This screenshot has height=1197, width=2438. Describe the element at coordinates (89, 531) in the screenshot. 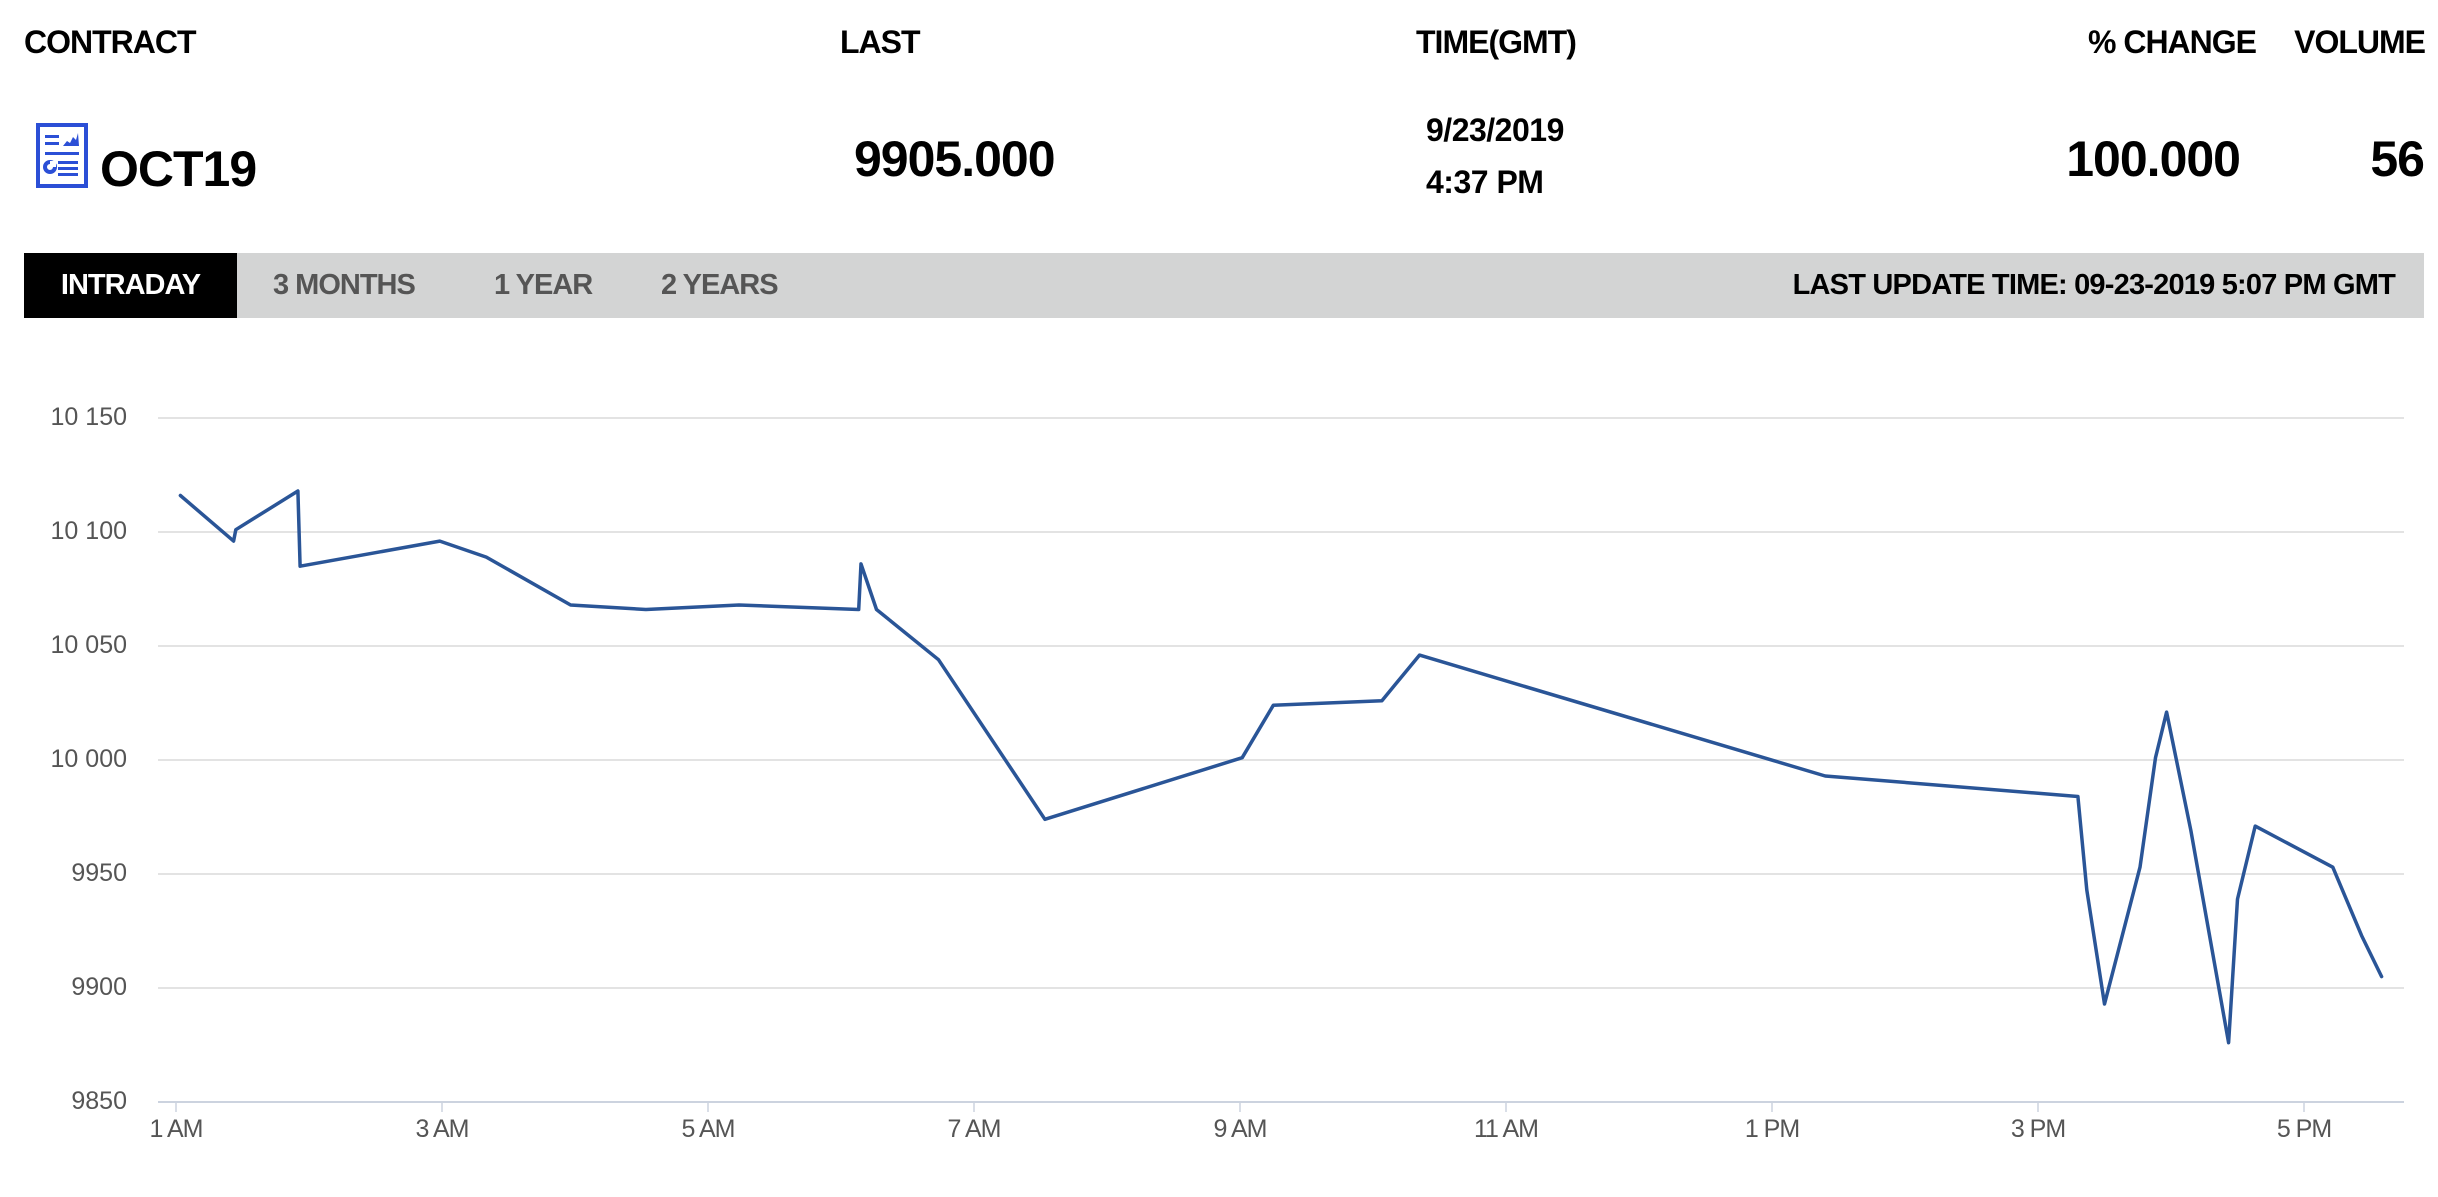

I see `y-tick-label: 10 100` at that location.